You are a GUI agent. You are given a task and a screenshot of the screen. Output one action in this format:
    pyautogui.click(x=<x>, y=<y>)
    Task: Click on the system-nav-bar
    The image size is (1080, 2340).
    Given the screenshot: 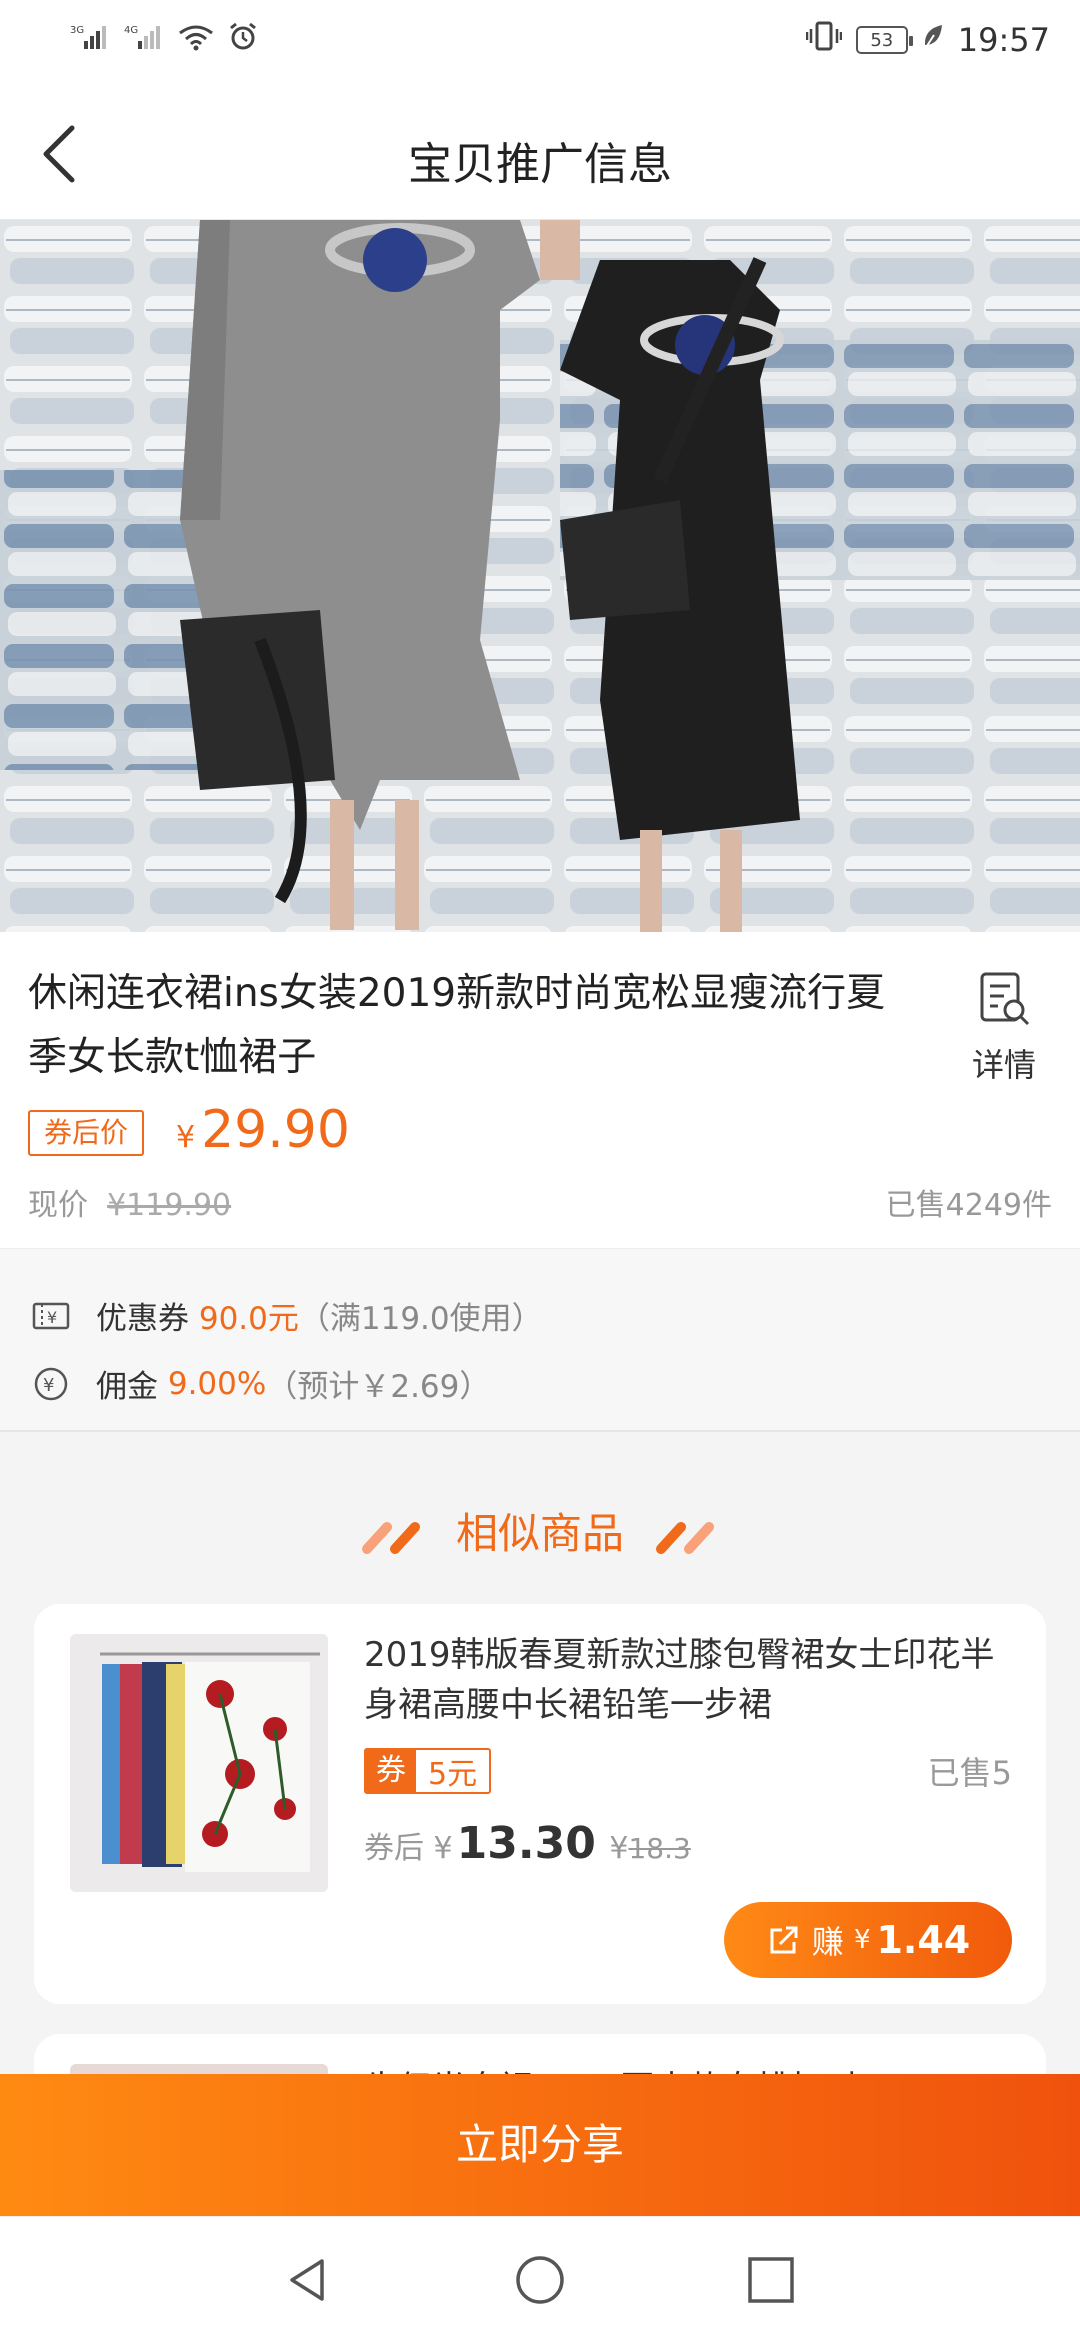 What is the action you would take?
    pyautogui.click(x=540, y=2278)
    